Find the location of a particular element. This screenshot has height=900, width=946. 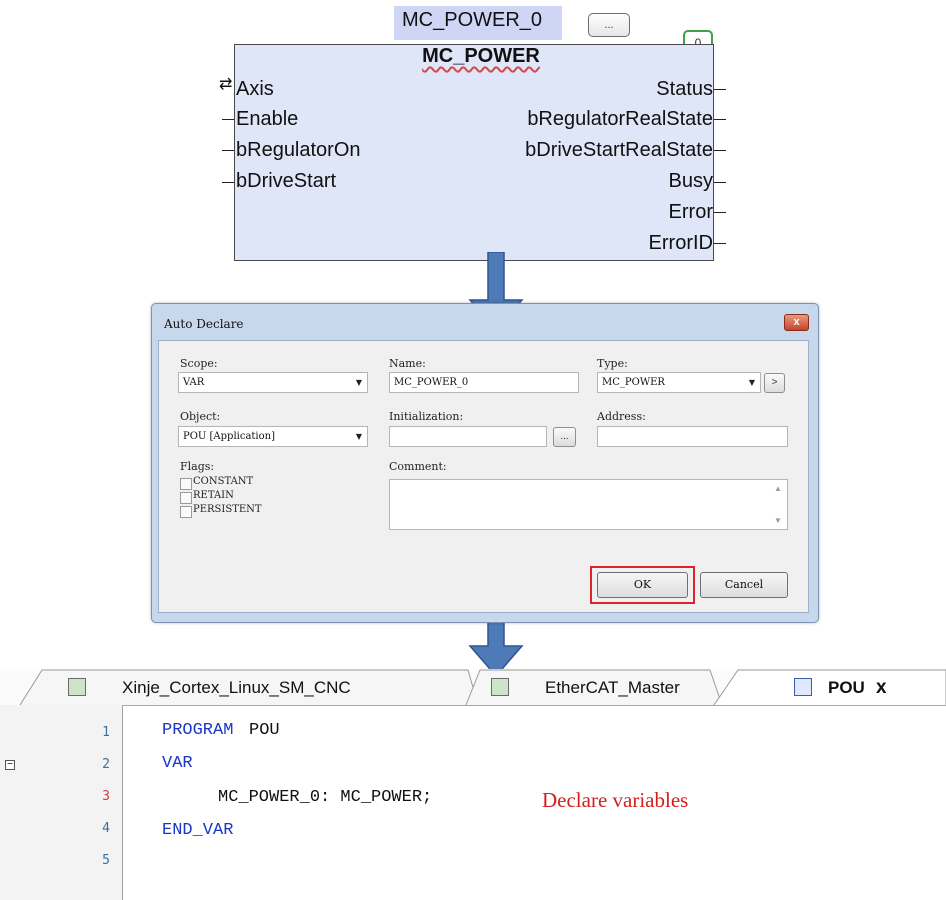

initialization-label: Initialization: is located at coordinates (426, 416).